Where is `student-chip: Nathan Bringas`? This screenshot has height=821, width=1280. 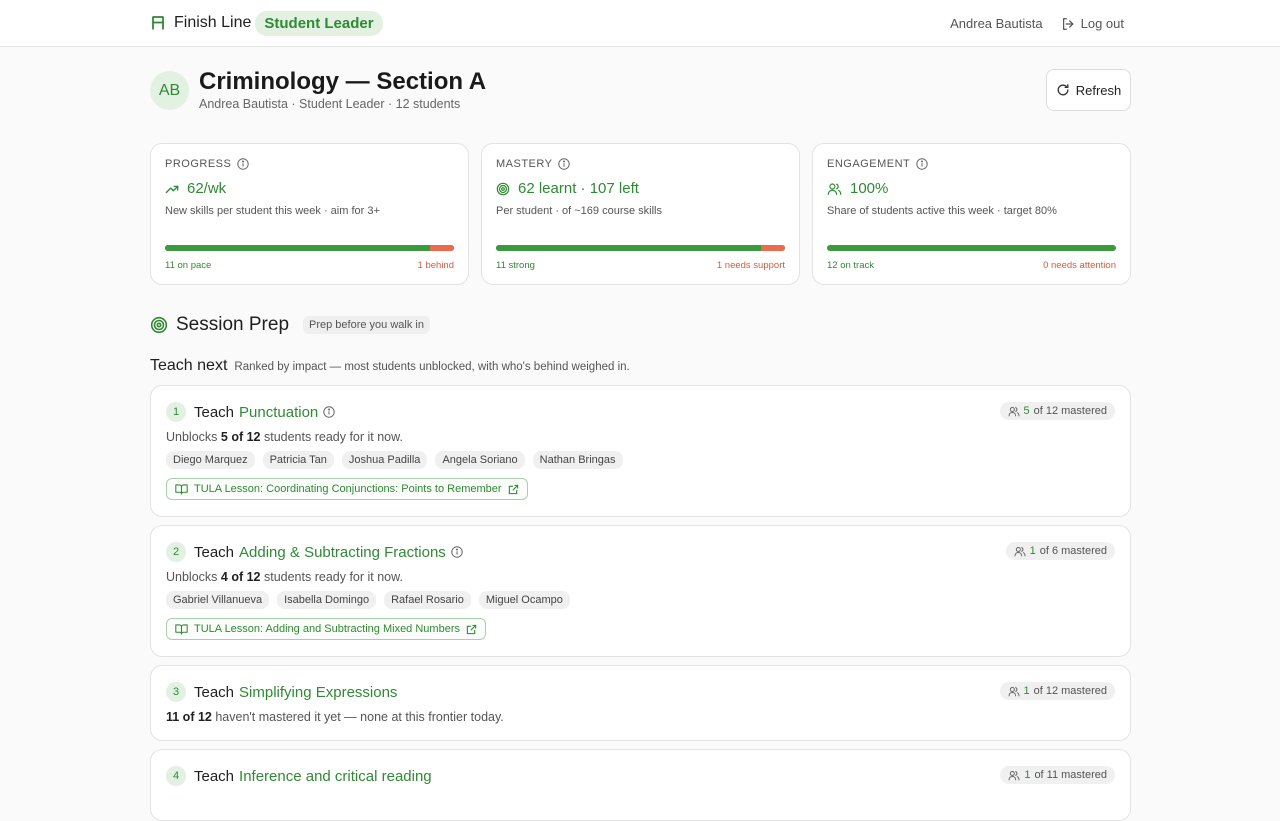 student-chip: Nathan Bringas is located at coordinates (577, 460).